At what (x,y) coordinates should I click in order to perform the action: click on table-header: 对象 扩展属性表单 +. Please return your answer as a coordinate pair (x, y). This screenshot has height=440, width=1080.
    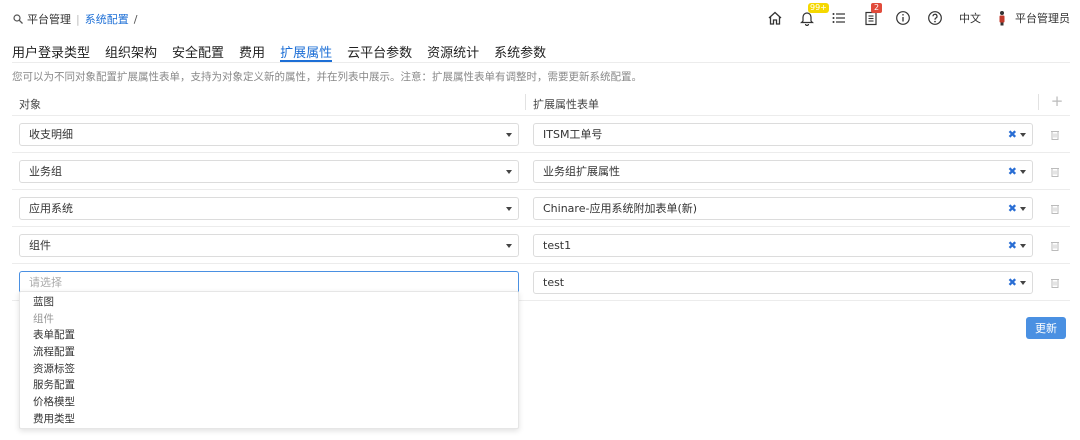
    Looking at the image, I should click on (541, 102).